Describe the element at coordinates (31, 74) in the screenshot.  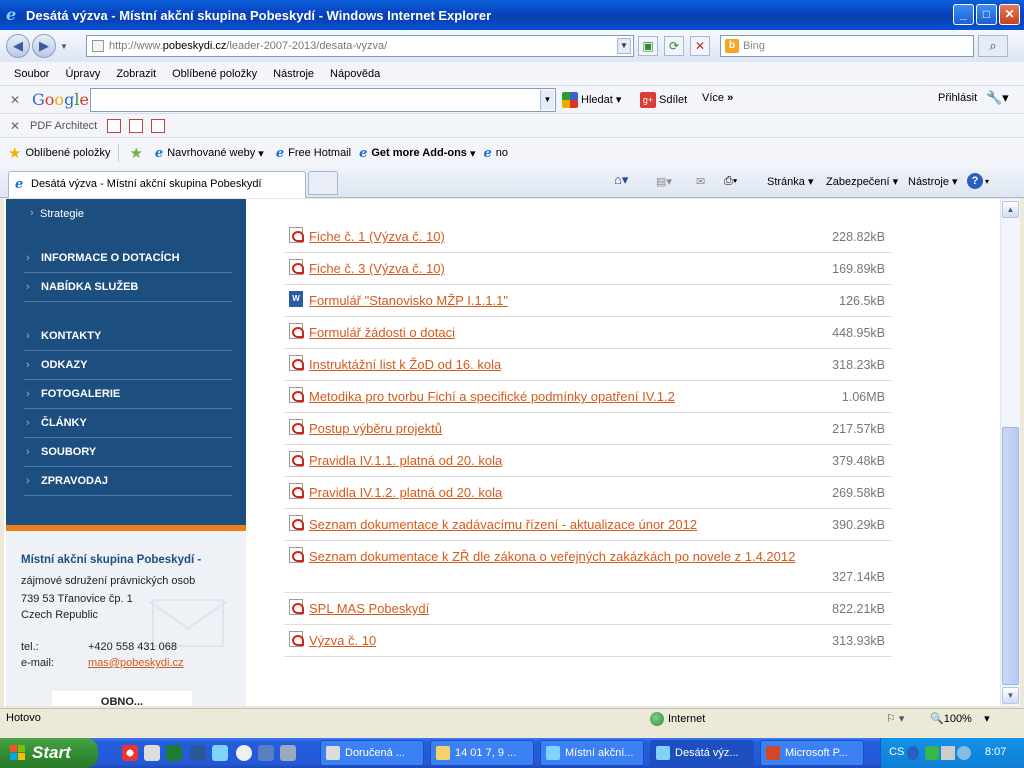
I see `menu-soubor: Soubor` at that location.